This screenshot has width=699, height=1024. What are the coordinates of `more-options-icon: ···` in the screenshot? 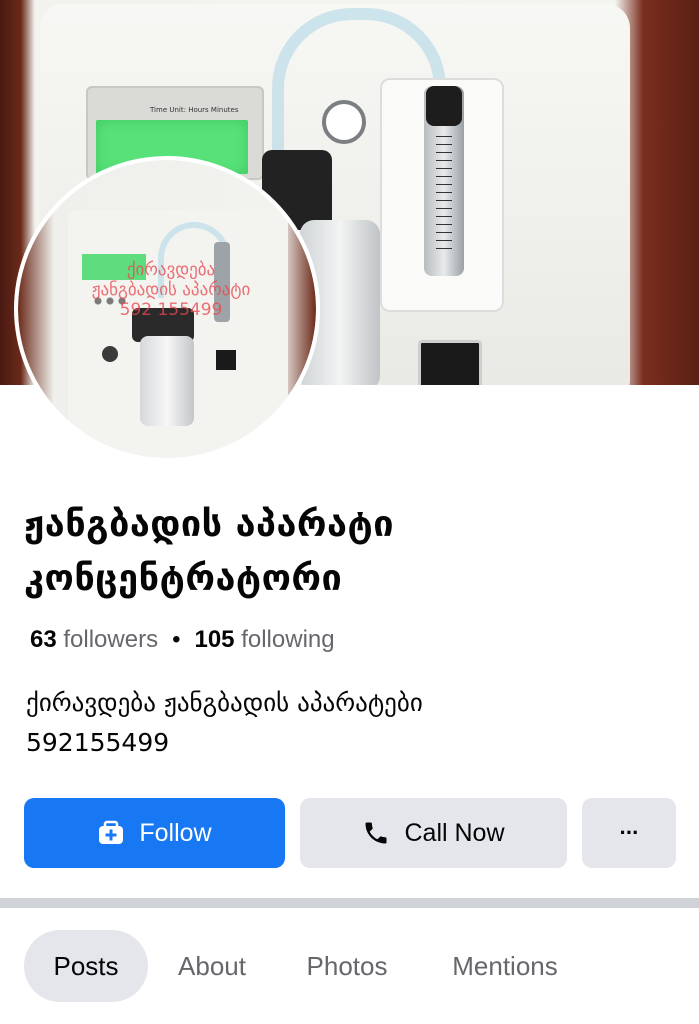 It's located at (629, 832).